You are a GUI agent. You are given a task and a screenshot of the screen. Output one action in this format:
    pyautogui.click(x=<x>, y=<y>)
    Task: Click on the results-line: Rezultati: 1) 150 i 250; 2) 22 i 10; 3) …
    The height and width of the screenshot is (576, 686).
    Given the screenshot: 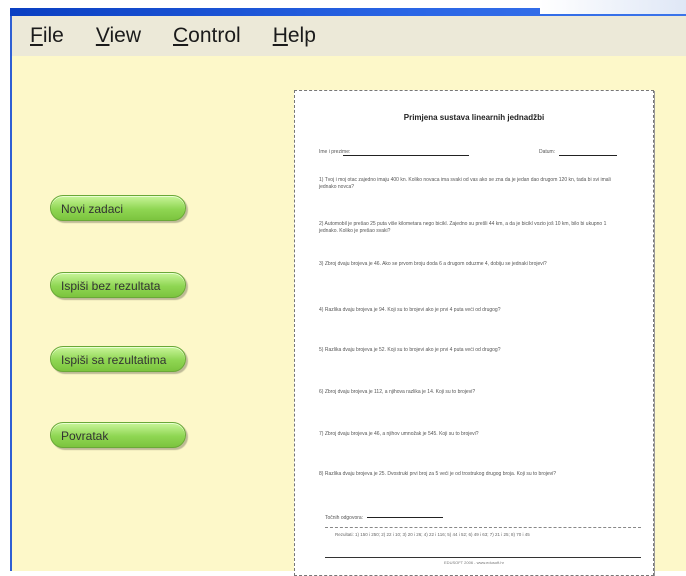 What is the action you would take?
    pyautogui.click(x=432, y=534)
    